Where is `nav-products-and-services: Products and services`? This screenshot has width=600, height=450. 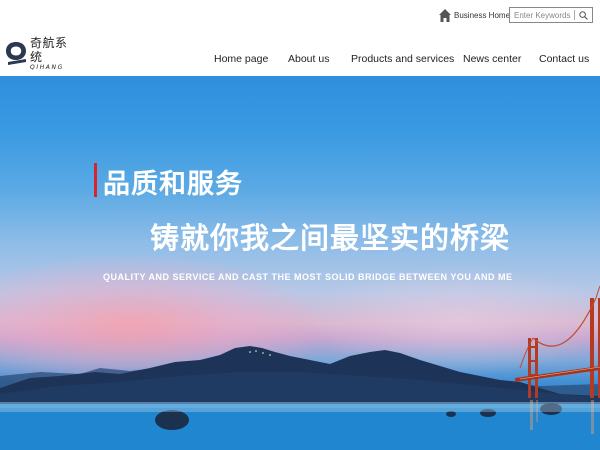 nav-products-and-services: Products and services is located at coordinates (402, 59).